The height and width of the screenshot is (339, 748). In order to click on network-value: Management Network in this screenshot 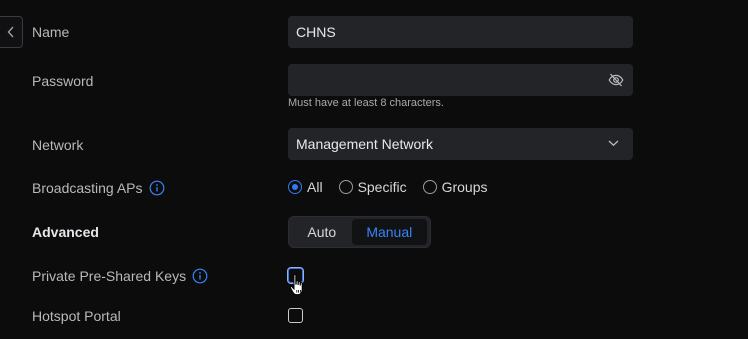, I will do `click(364, 144)`.